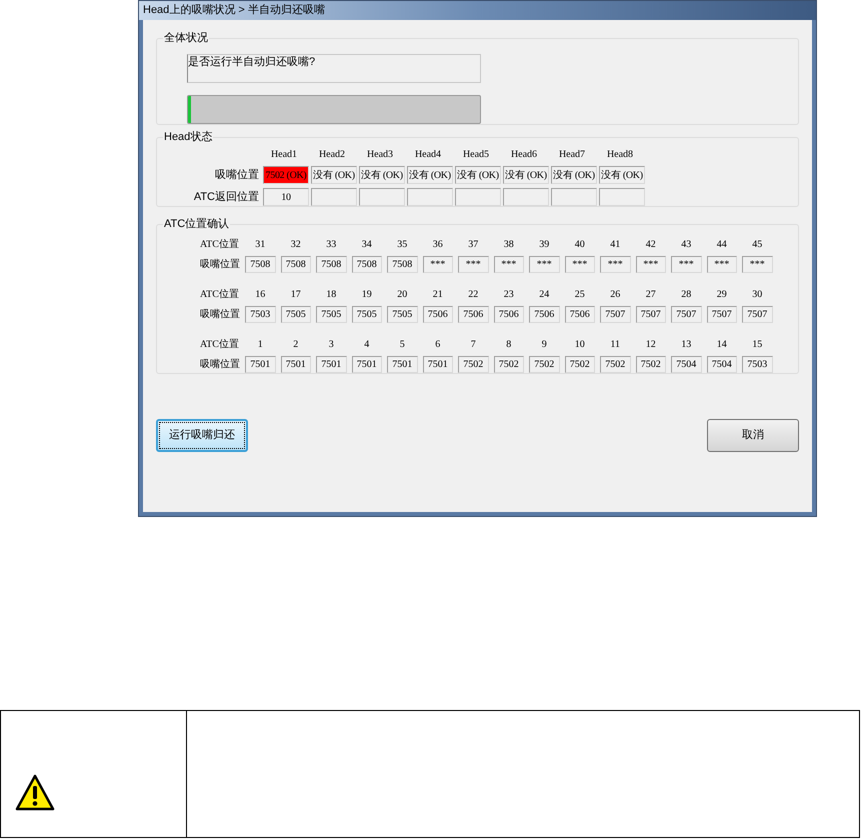  What do you see at coordinates (544, 245) in the screenshot?
I see `slot-number: 39` at bounding box center [544, 245].